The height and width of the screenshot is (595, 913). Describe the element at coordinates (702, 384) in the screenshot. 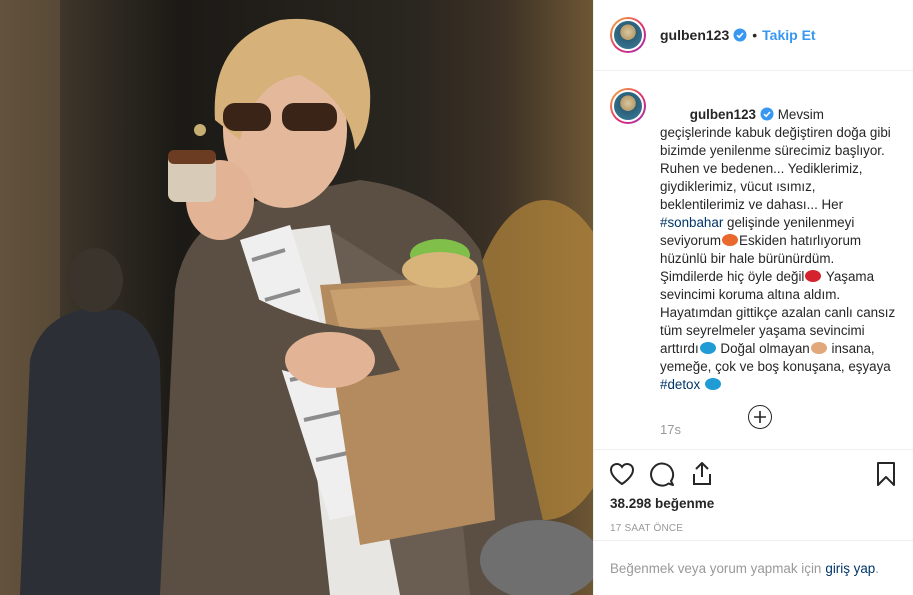

I see `caption-segment` at that location.